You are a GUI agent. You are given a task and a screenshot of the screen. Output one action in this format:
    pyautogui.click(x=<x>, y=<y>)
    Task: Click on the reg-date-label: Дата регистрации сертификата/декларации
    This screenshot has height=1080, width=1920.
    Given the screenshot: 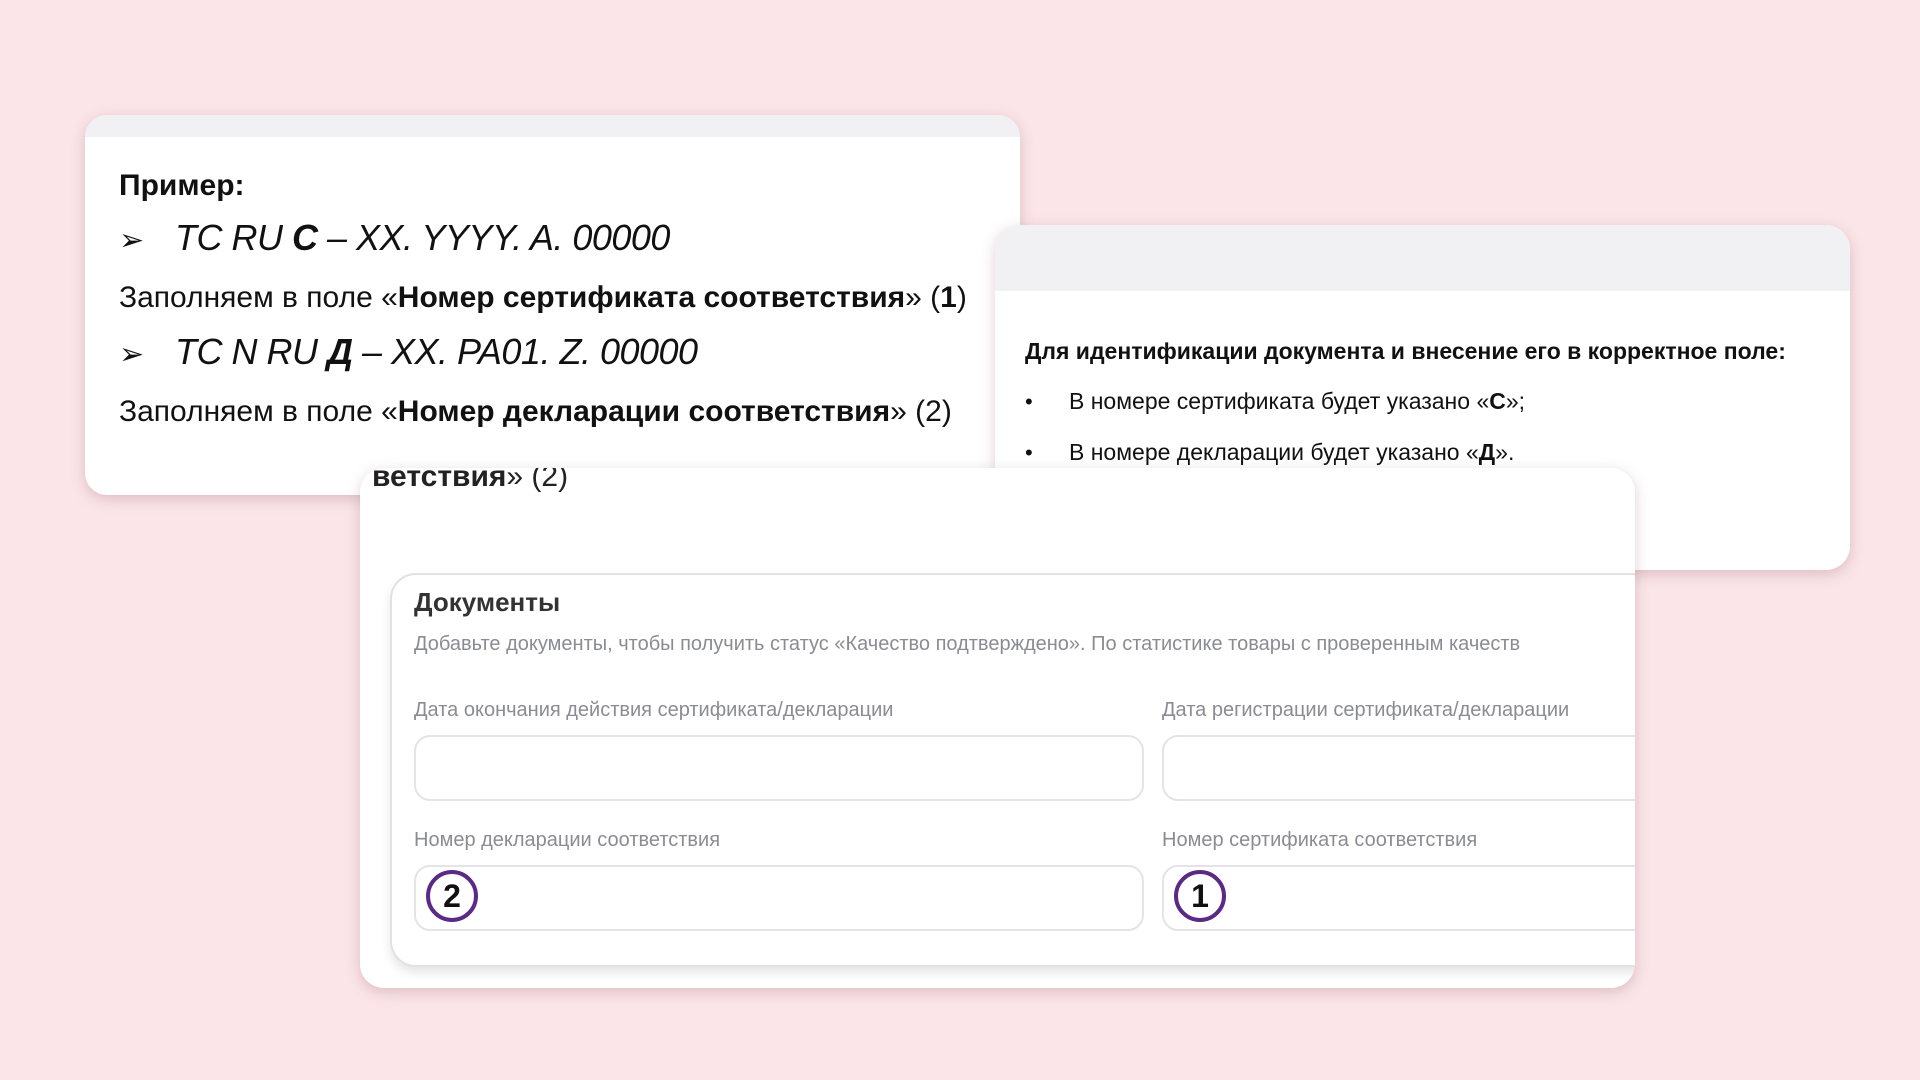 What is the action you would take?
    pyautogui.click(x=1366, y=710)
    